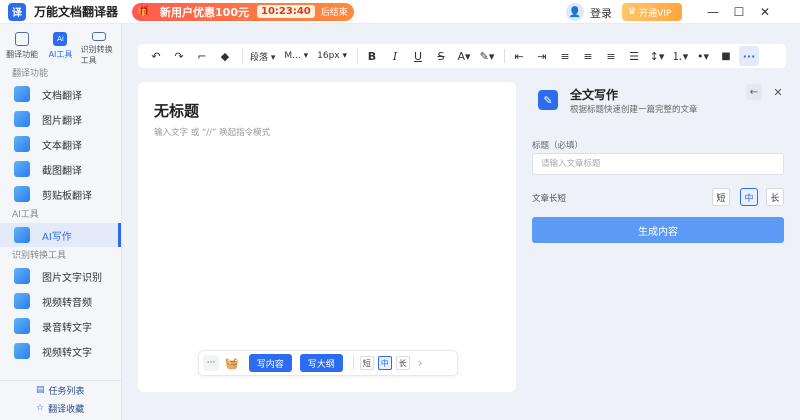  What do you see at coordinates (66, 409) in the screenshot?
I see `favorites-label: 翻译收藏` at bounding box center [66, 409].